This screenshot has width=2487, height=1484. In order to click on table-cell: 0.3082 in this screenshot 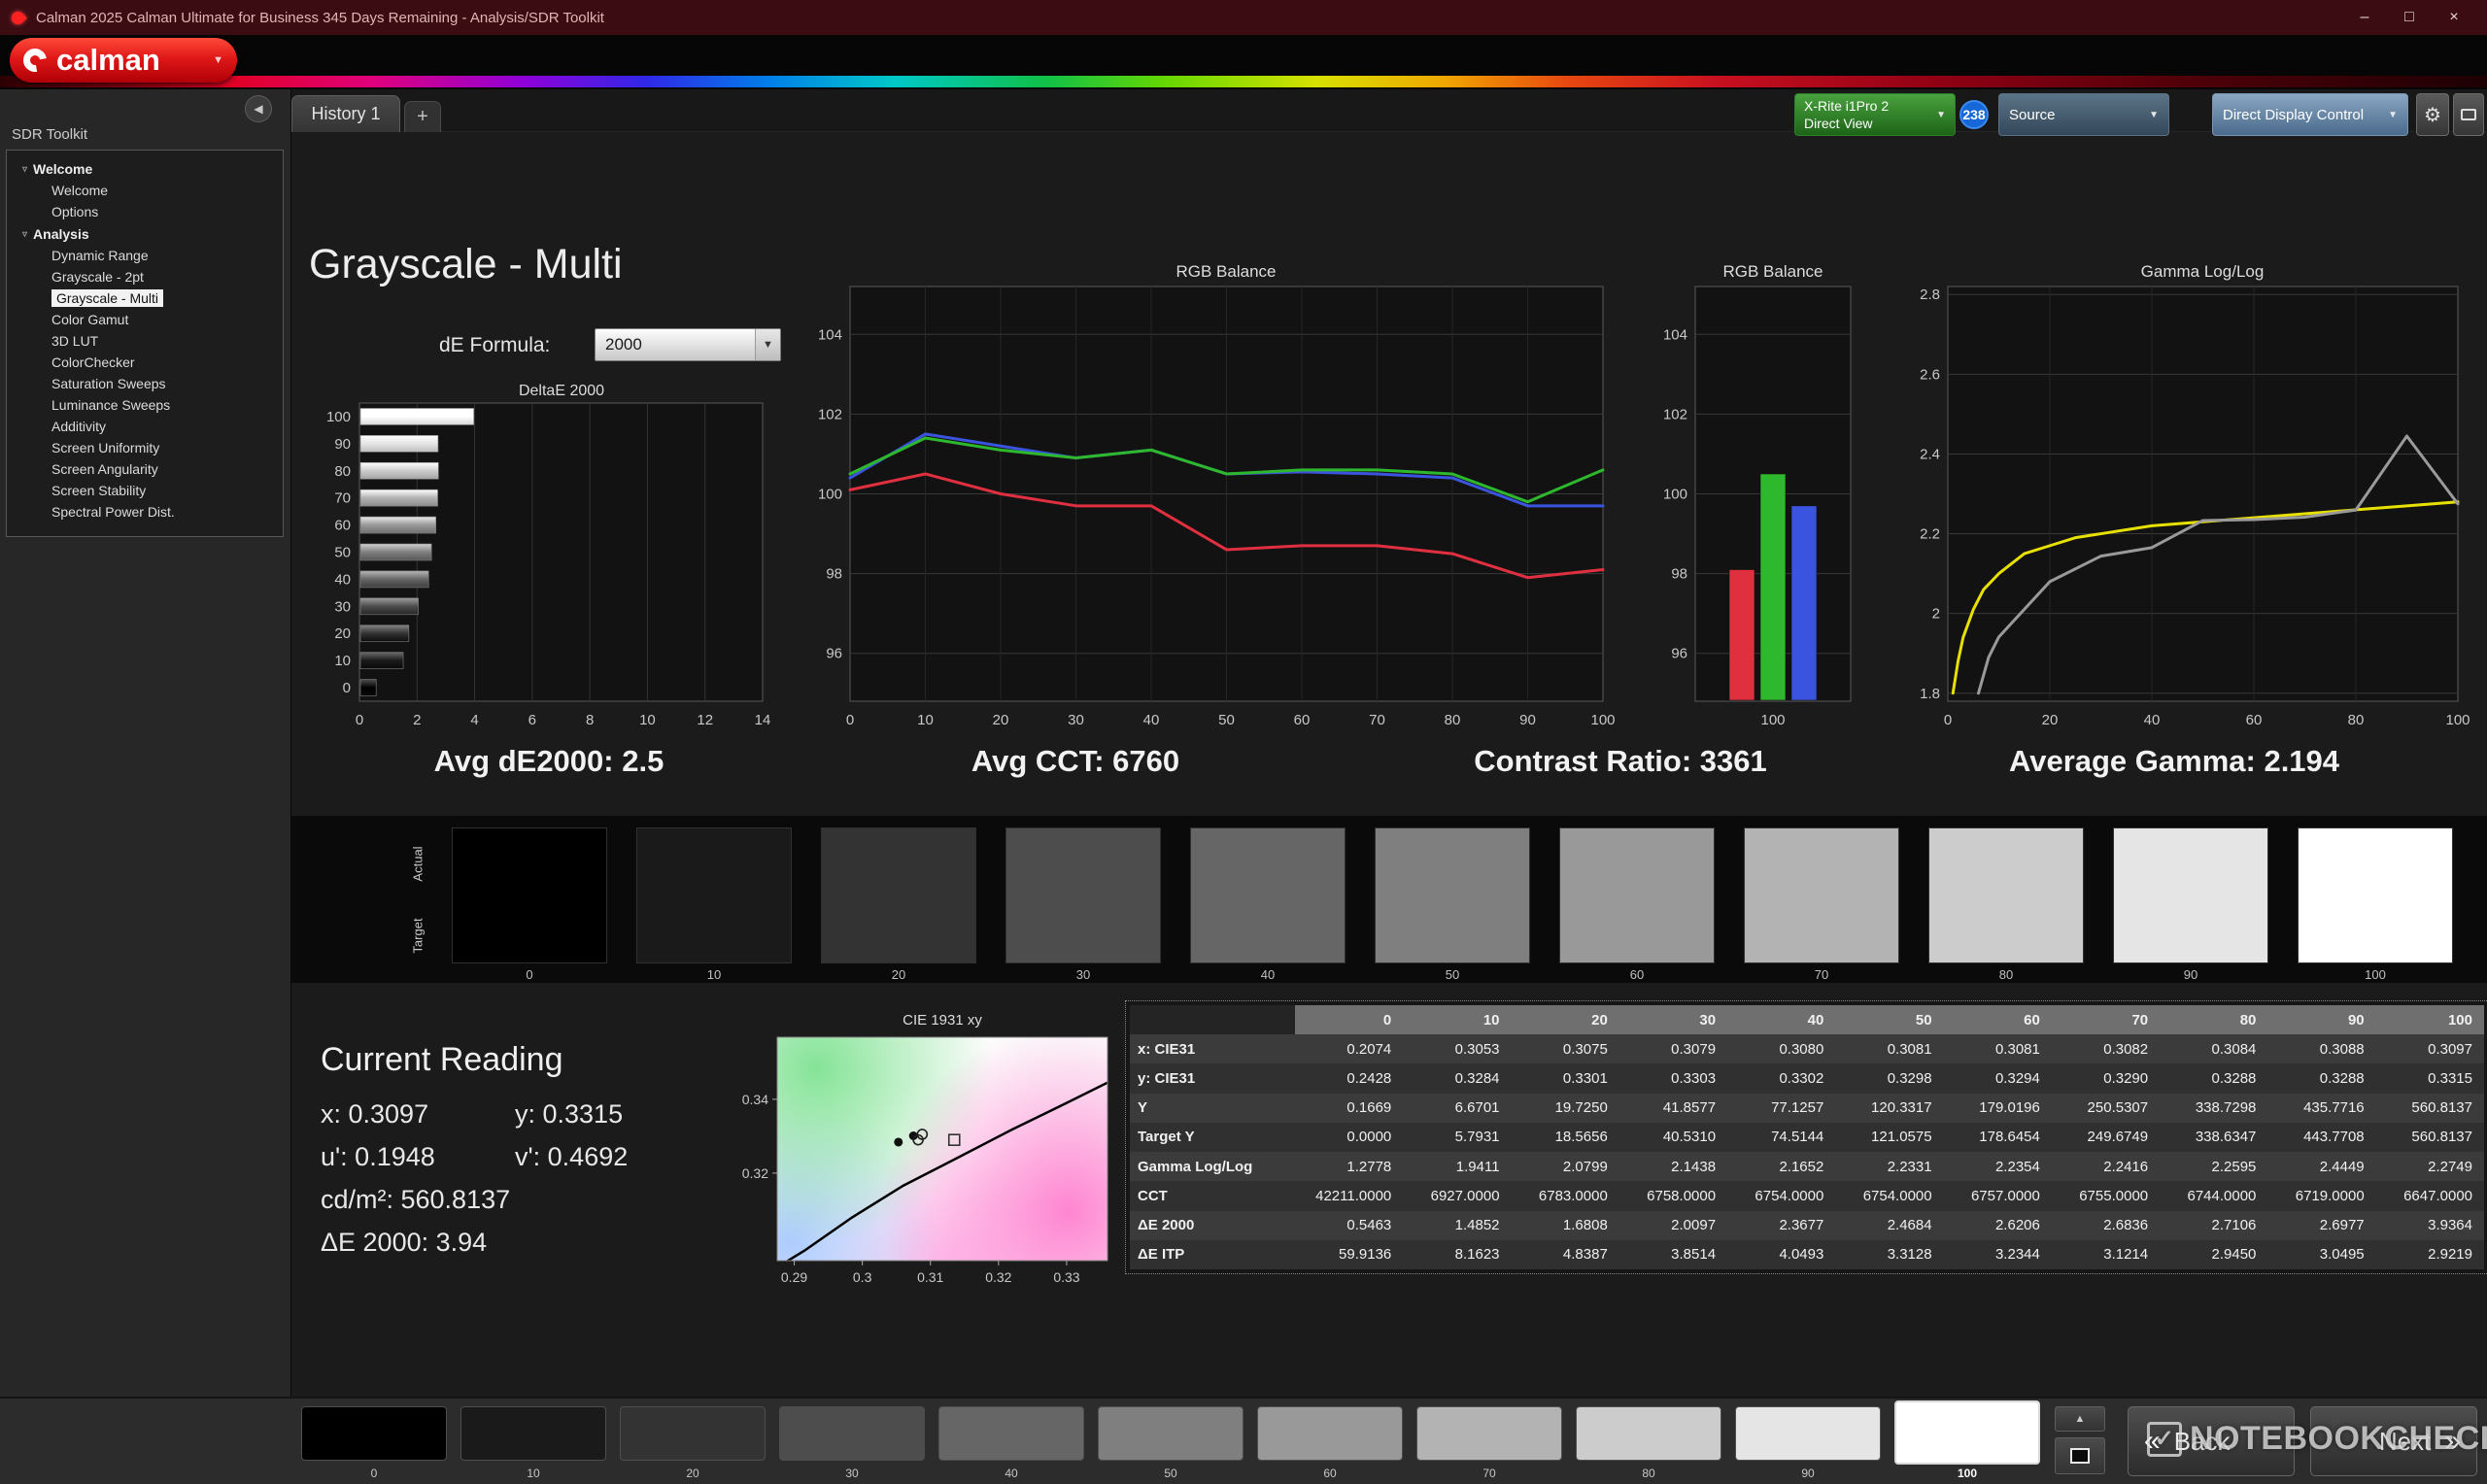, I will do `click(2126, 1049)`.